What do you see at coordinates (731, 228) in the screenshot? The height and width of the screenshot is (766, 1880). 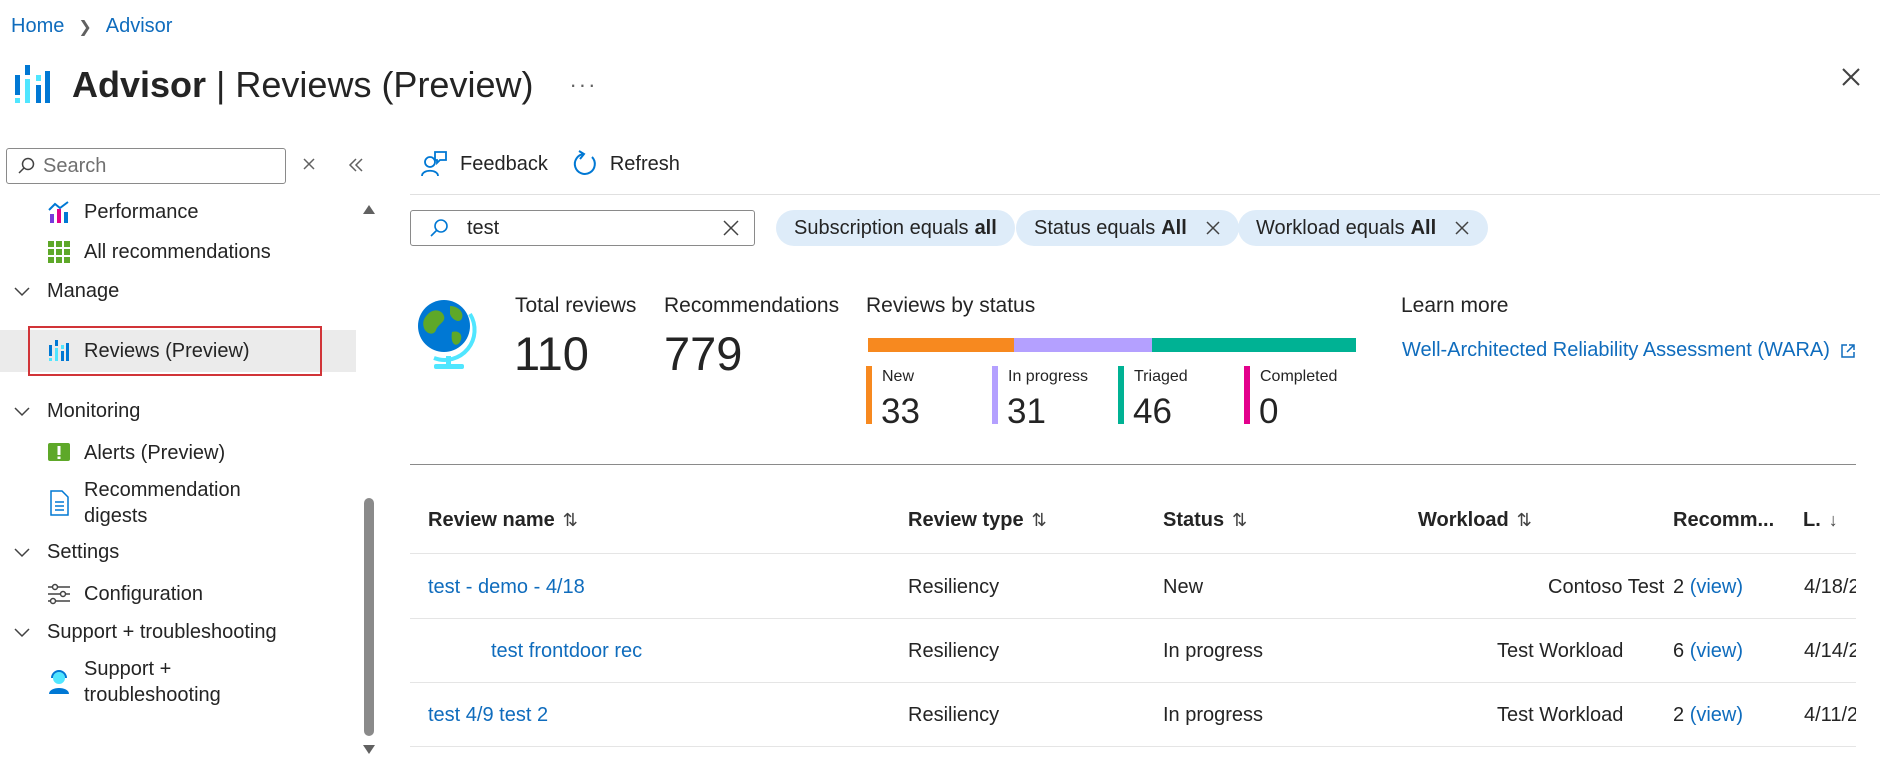 I see `clear-icon` at bounding box center [731, 228].